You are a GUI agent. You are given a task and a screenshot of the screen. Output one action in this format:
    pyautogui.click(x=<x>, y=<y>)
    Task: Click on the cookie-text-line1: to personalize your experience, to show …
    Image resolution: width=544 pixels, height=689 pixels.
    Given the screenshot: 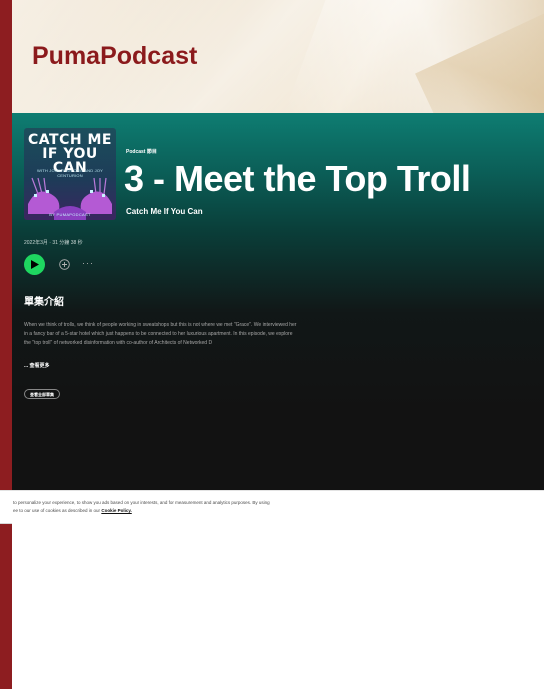 What is the action you would take?
    pyautogui.click(x=141, y=502)
    